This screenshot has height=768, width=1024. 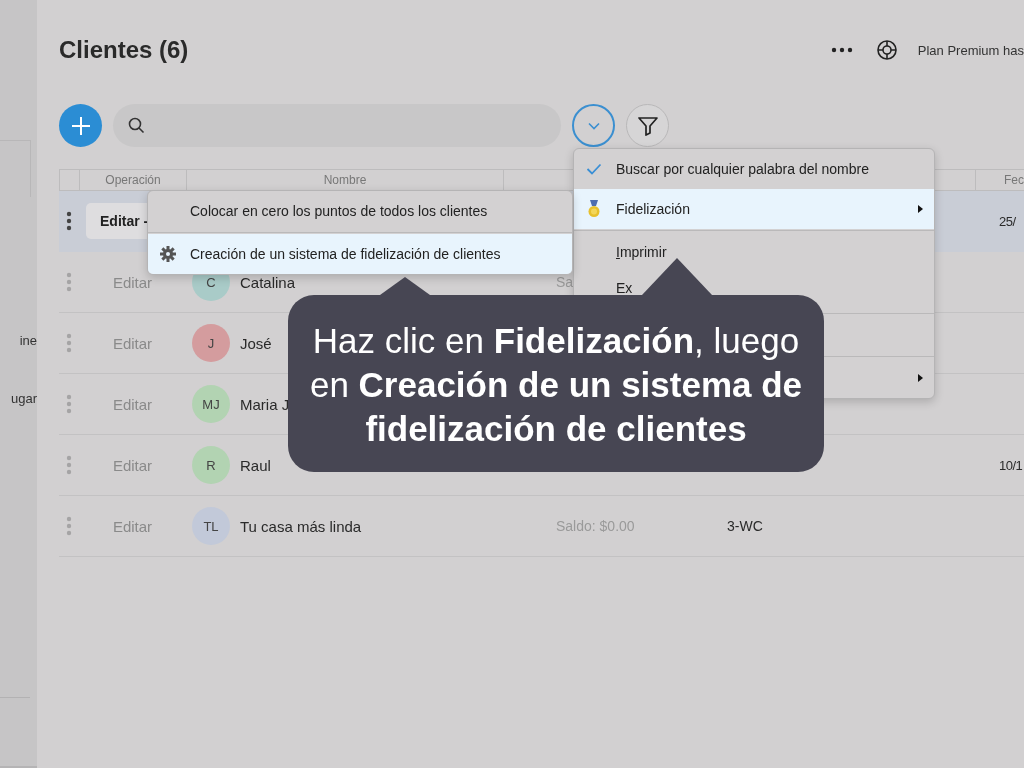 What do you see at coordinates (999, 180) in the screenshot?
I see `column-header: Fec` at bounding box center [999, 180].